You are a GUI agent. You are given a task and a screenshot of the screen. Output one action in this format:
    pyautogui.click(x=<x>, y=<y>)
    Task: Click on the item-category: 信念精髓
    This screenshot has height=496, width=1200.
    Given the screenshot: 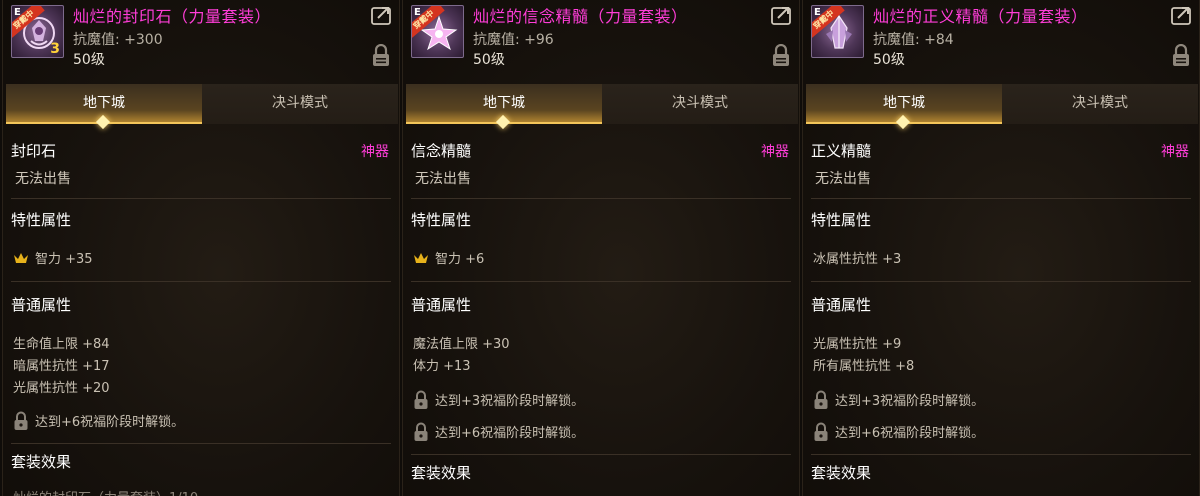 What is the action you would take?
    pyautogui.click(x=441, y=151)
    